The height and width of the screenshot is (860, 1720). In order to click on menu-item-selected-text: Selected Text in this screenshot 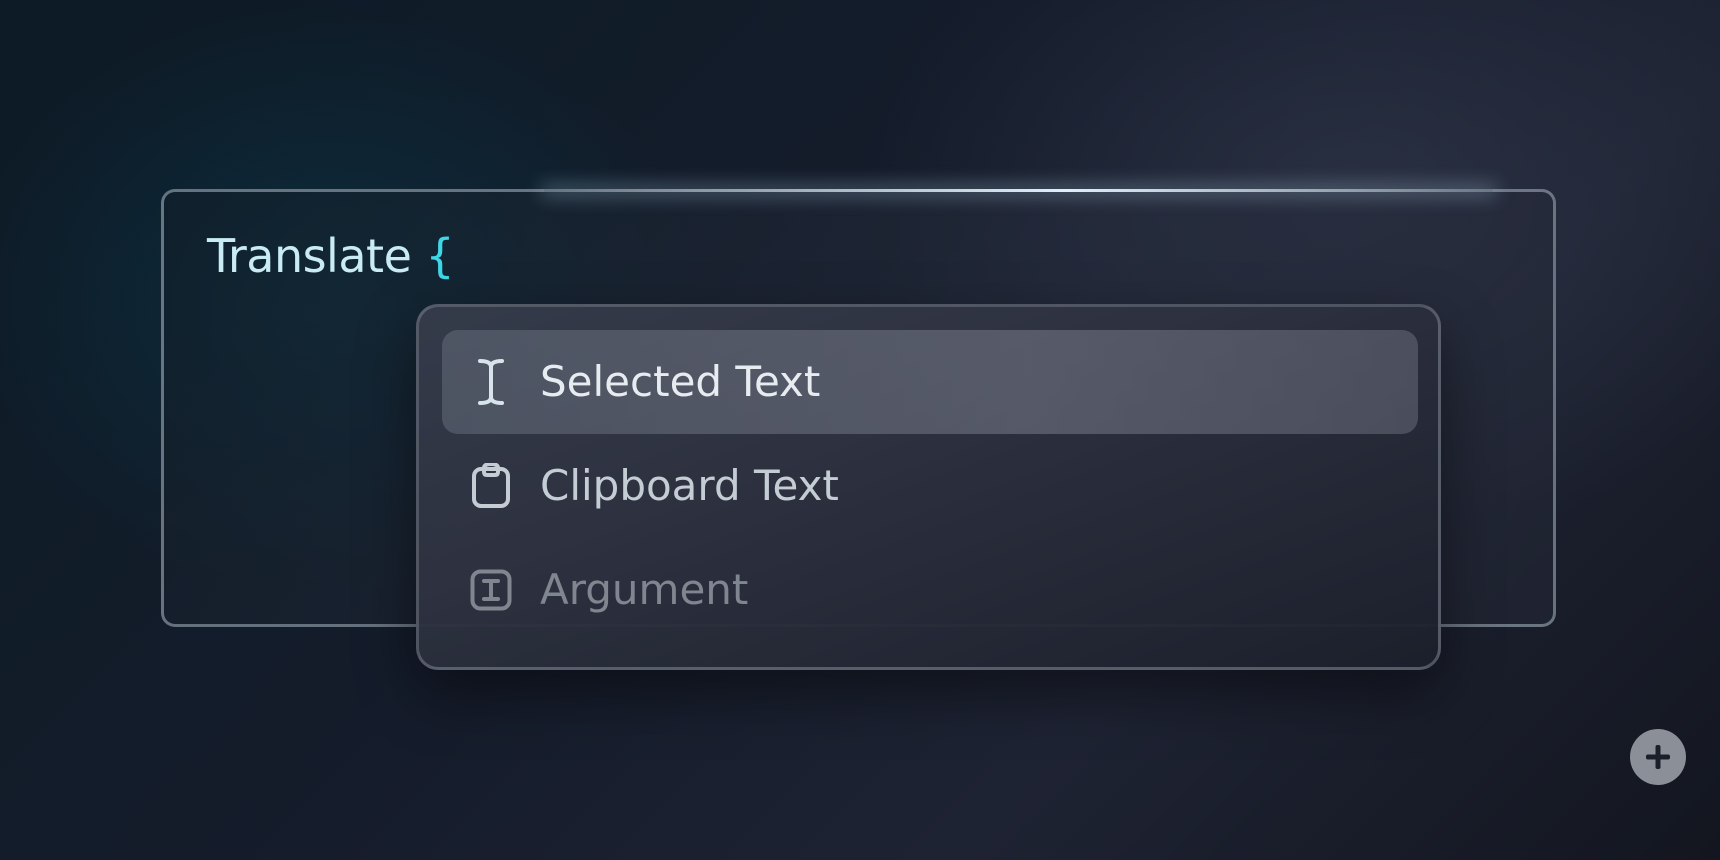, I will do `click(930, 382)`.